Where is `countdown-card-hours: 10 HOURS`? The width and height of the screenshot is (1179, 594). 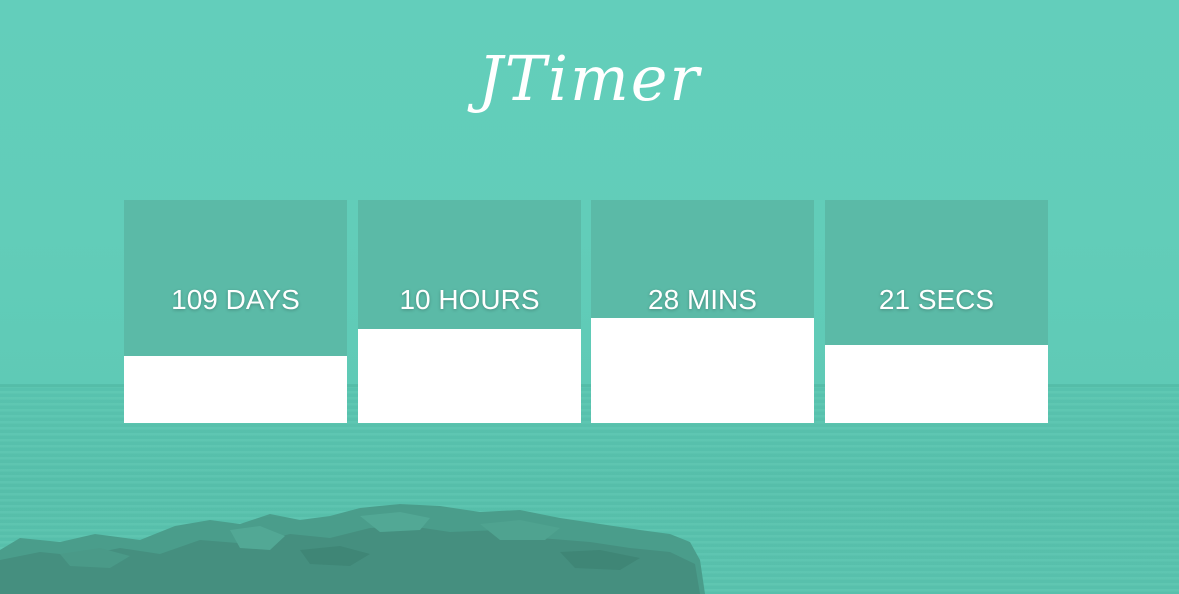
countdown-card-hours: 10 HOURS is located at coordinates (469, 311).